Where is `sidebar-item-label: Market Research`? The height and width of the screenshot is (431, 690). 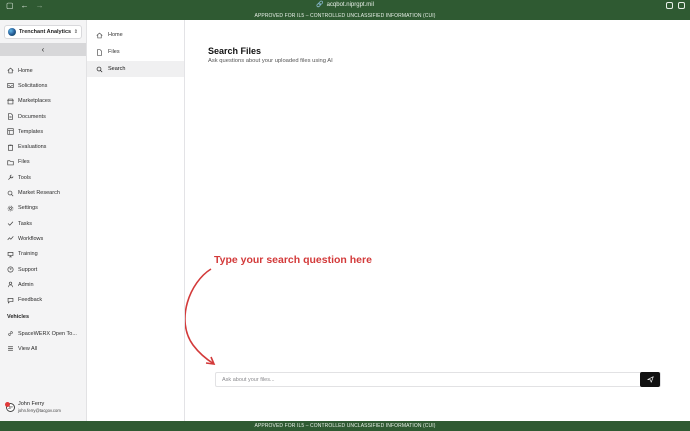 sidebar-item-label: Market Research is located at coordinates (39, 193).